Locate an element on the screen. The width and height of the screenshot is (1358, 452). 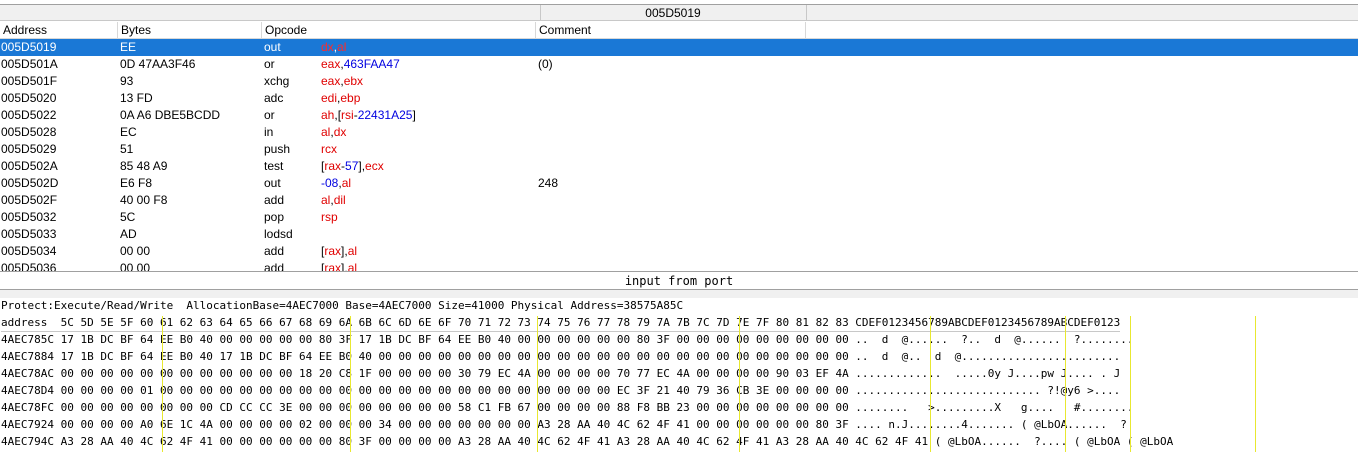
row-bytes: EE is located at coordinates (128, 47).